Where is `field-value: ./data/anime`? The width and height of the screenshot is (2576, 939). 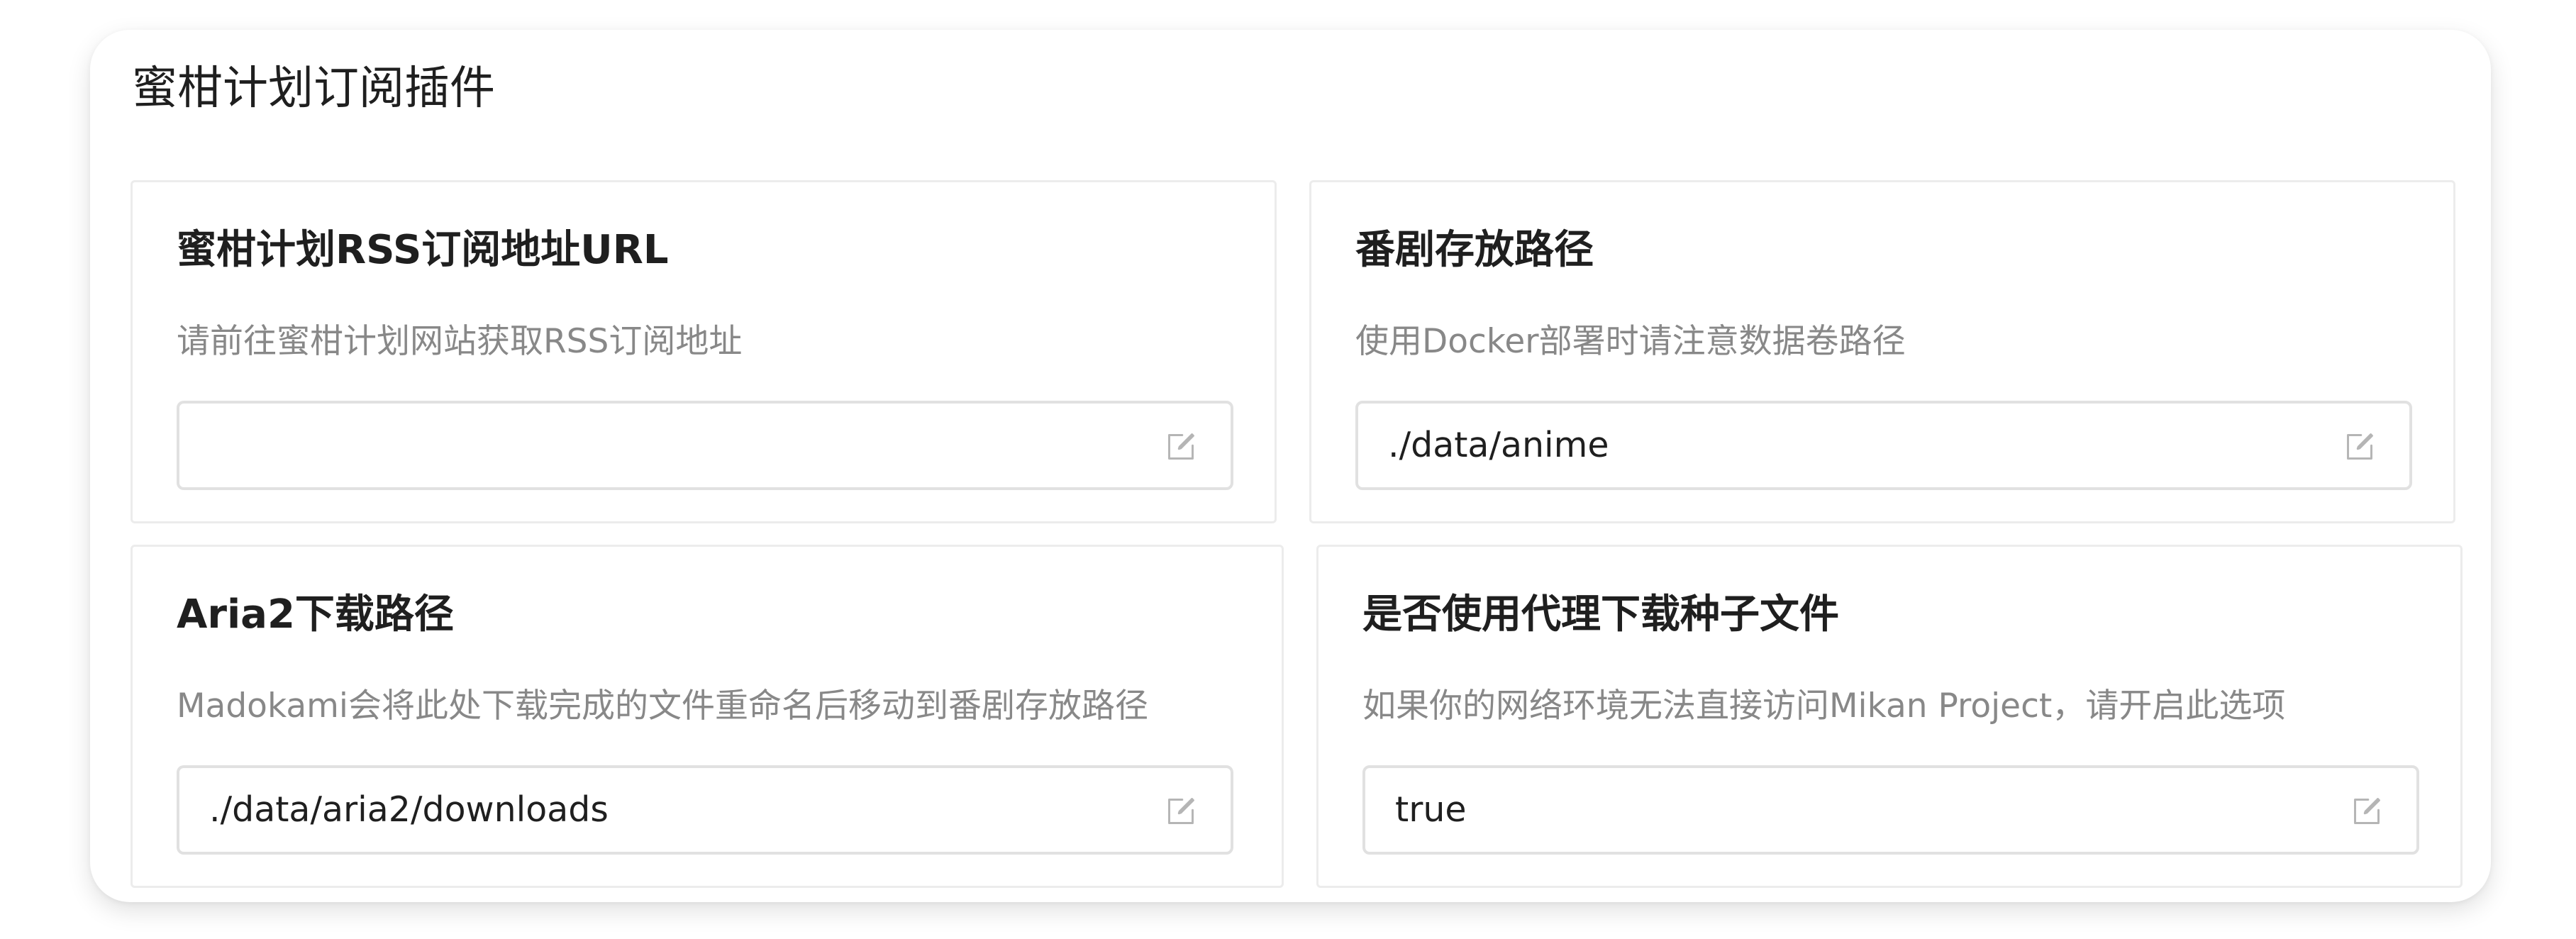 field-value: ./data/anime is located at coordinates (1498, 445).